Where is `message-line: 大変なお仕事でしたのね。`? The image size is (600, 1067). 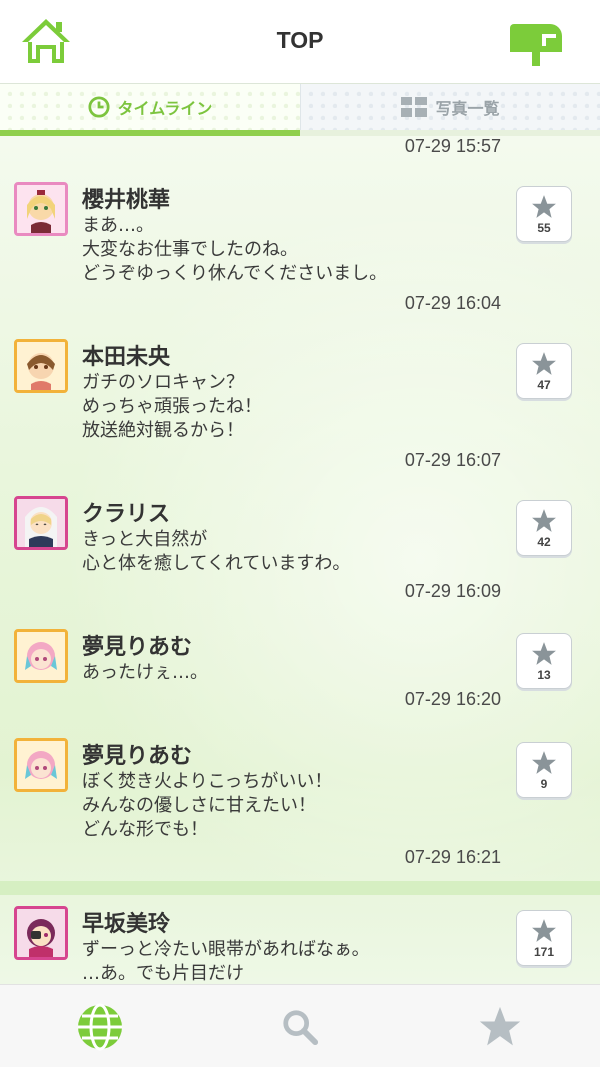 message-line: 大変なお仕事でしたのね。 is located at coordinates (190, 249).